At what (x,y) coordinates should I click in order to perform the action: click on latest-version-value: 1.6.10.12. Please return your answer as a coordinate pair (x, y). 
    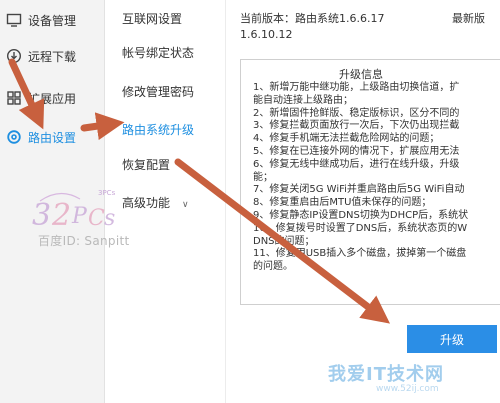
    Looking at the image, I should click on (266, 34).